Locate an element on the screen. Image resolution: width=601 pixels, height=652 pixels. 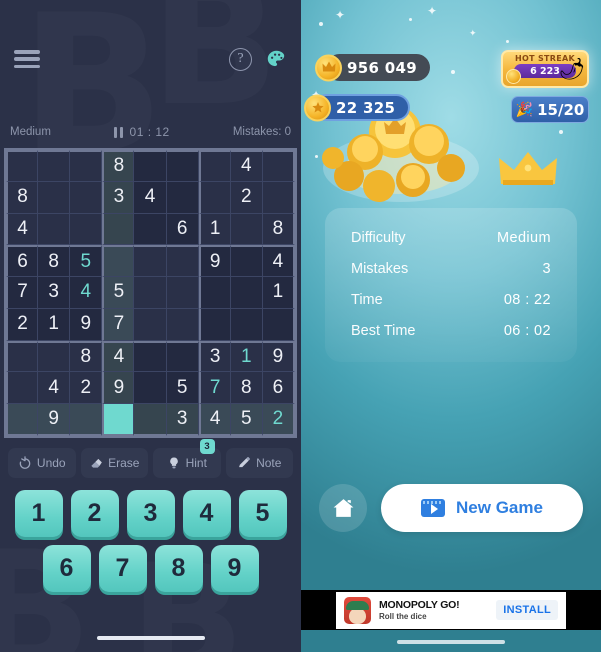
pause-icon is located at coordinates (118, 132).